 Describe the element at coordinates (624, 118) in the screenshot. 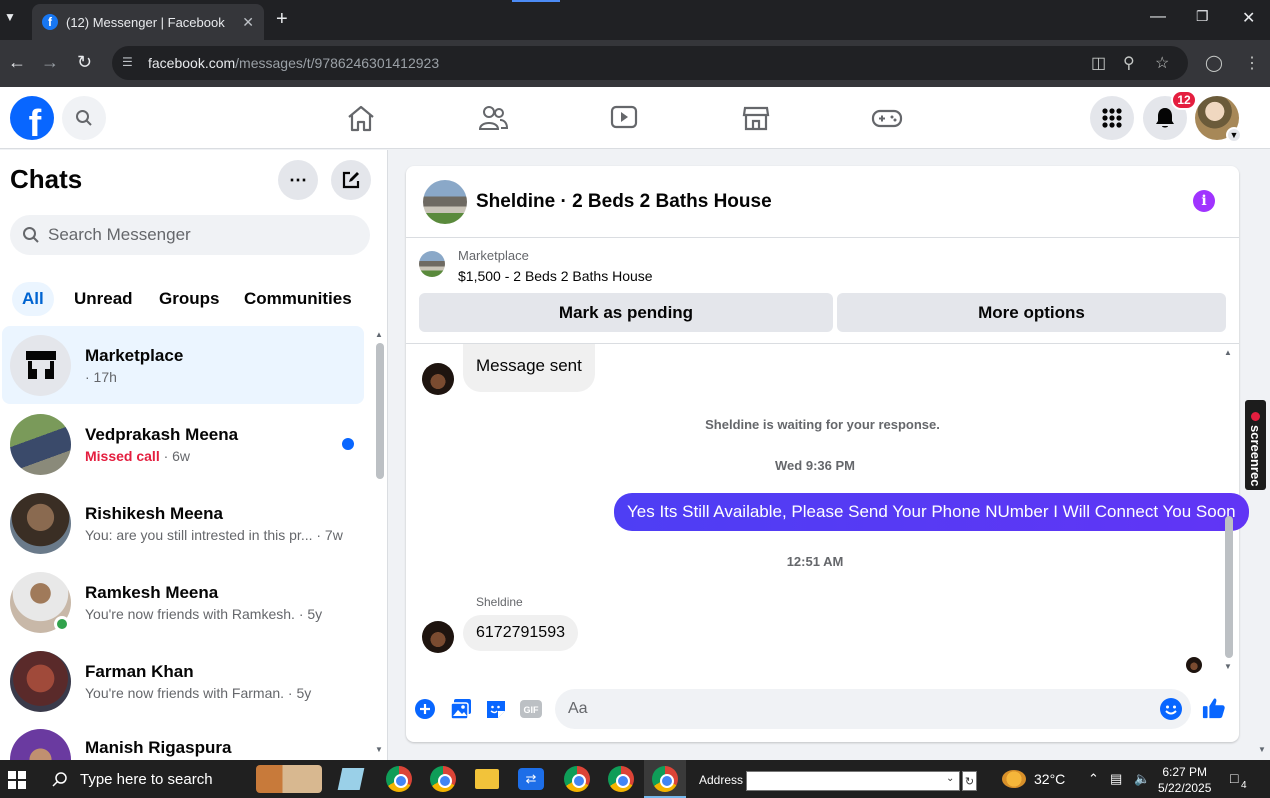

I see `nav-video` at that location.